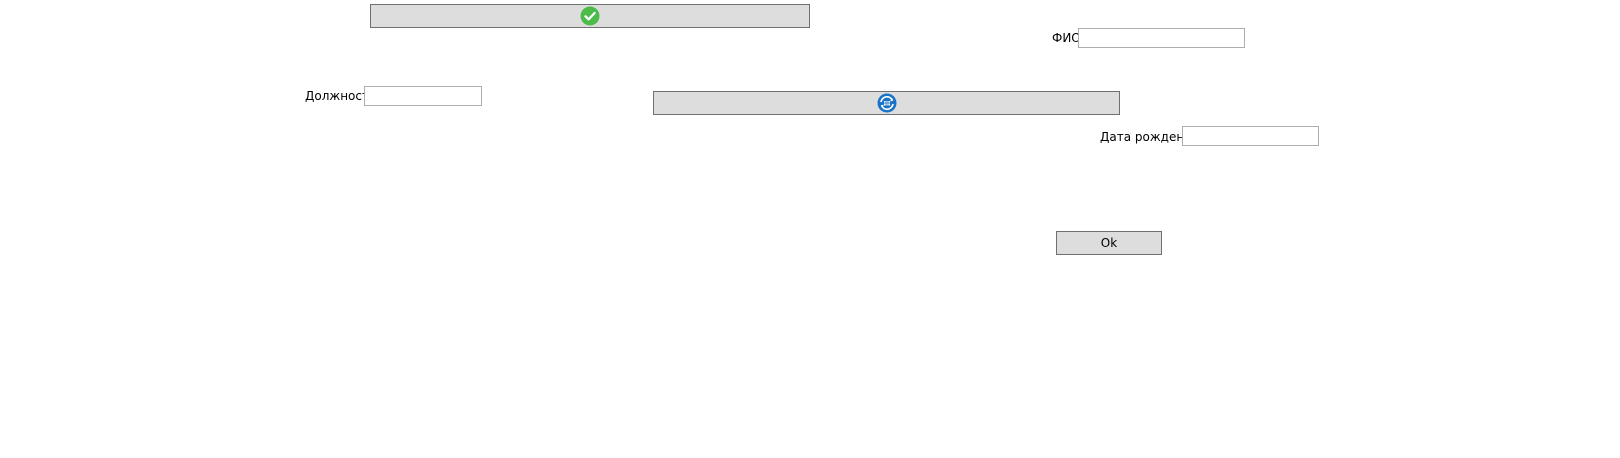 This screenshot has width=1620, height=458. I want to click on ok-button: Ok, so click(1109, 243).